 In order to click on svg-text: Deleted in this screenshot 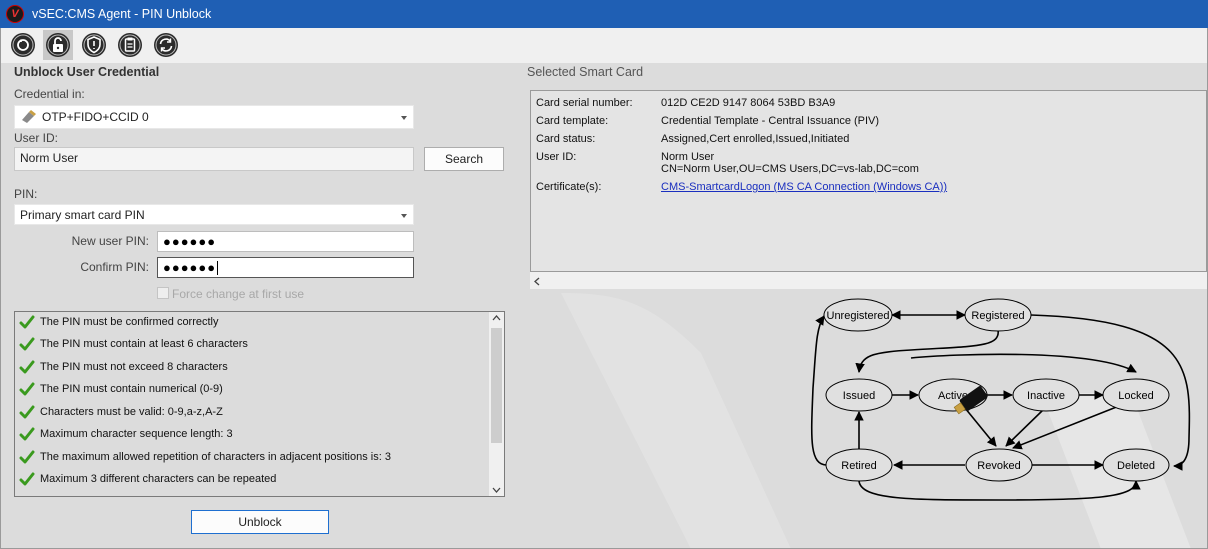, I will do `click(1136, 466)`.